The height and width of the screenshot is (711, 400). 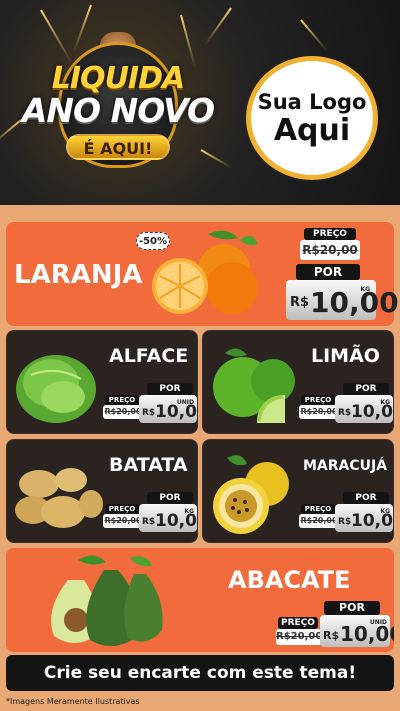 I want to click on product-card-maracuja: MARACUJÁ PREÇO R$20,00 POR R$ 10,00 KG, so click(x=298, y=491).